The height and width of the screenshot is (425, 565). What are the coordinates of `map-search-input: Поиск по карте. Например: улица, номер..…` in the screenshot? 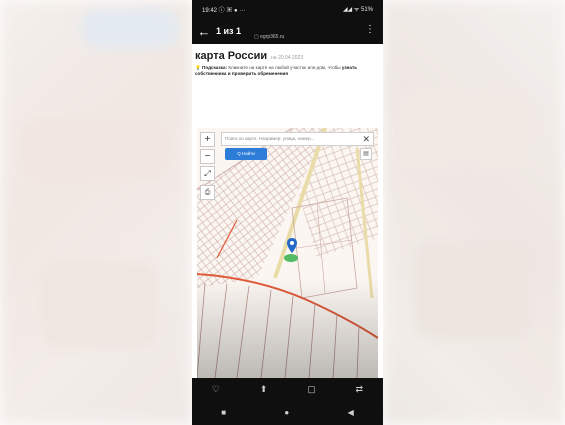 It's located at (297, 139).